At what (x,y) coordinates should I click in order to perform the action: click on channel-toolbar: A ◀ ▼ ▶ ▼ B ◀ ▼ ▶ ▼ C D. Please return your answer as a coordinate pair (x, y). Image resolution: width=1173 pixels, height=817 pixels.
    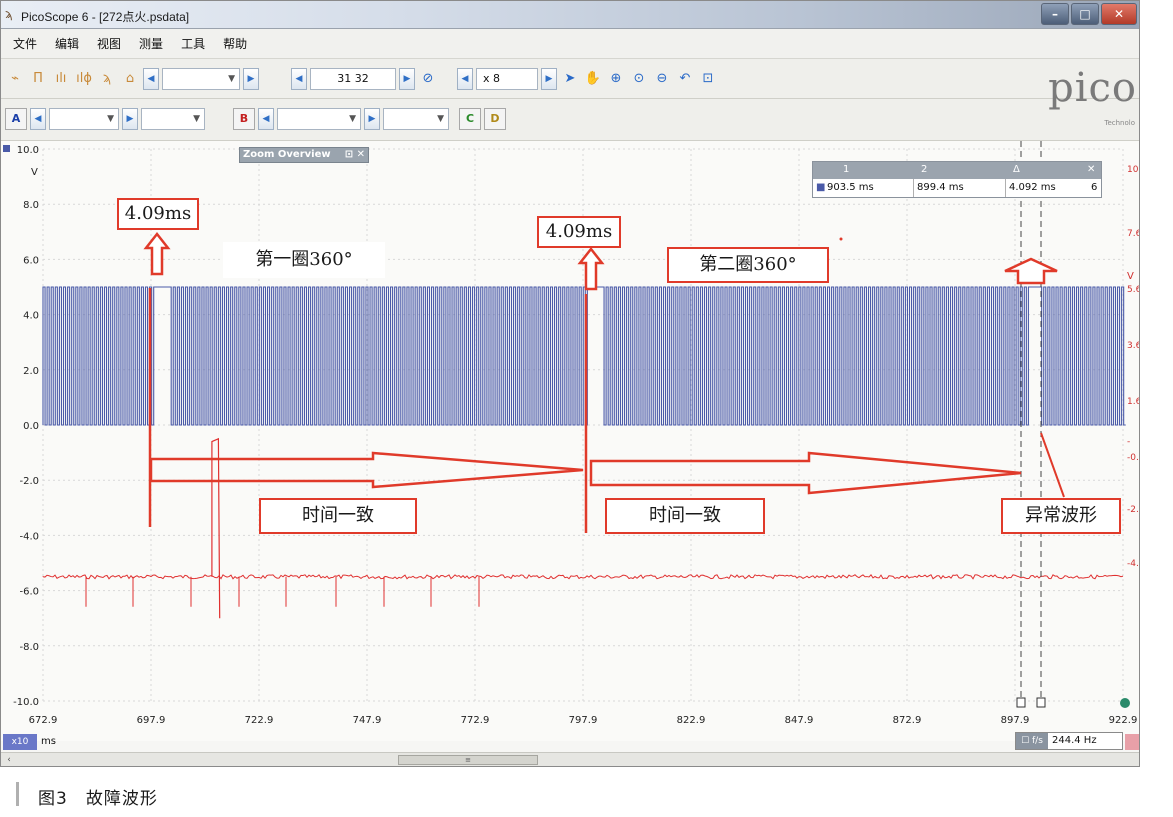
    Looking at the image, I should click on (570, 120).